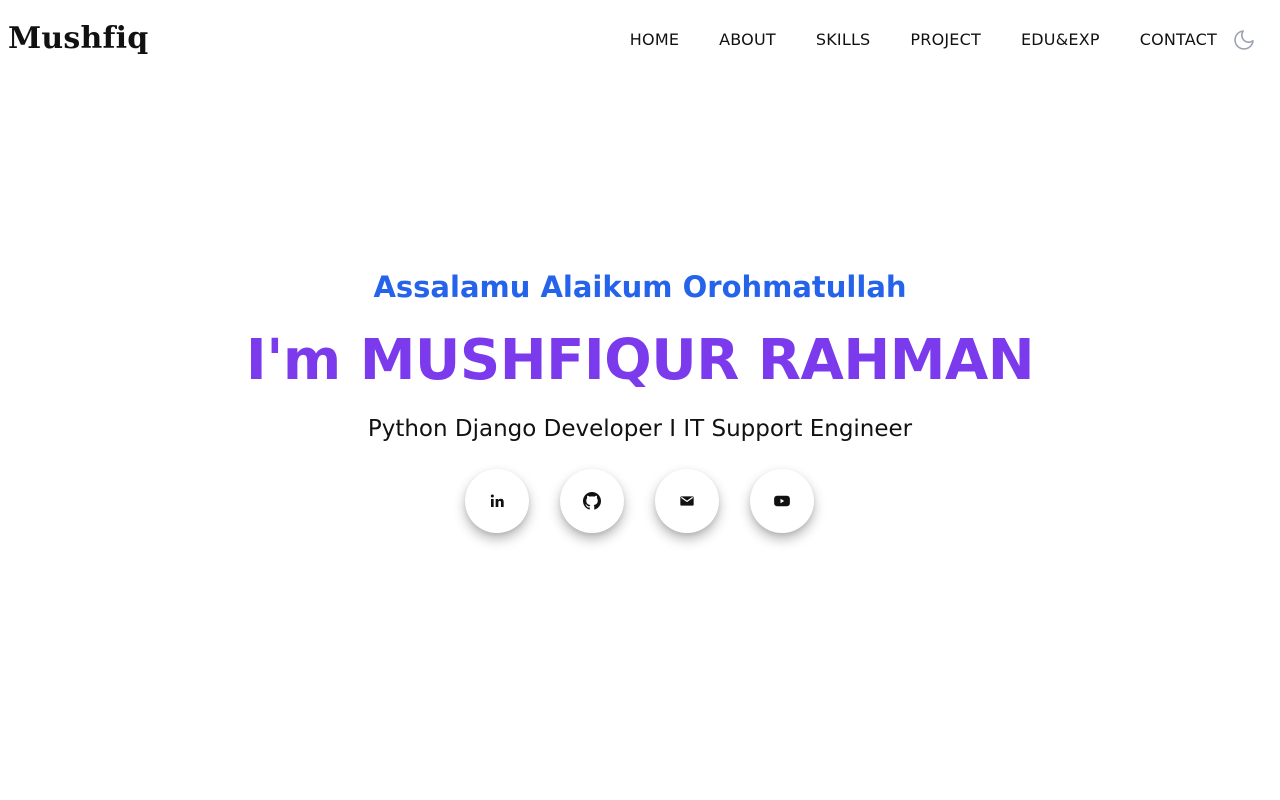 The height and width of the screenshot is (800, 1280). I want to click on brand-logo: Mushfiq, so click(78, 39).